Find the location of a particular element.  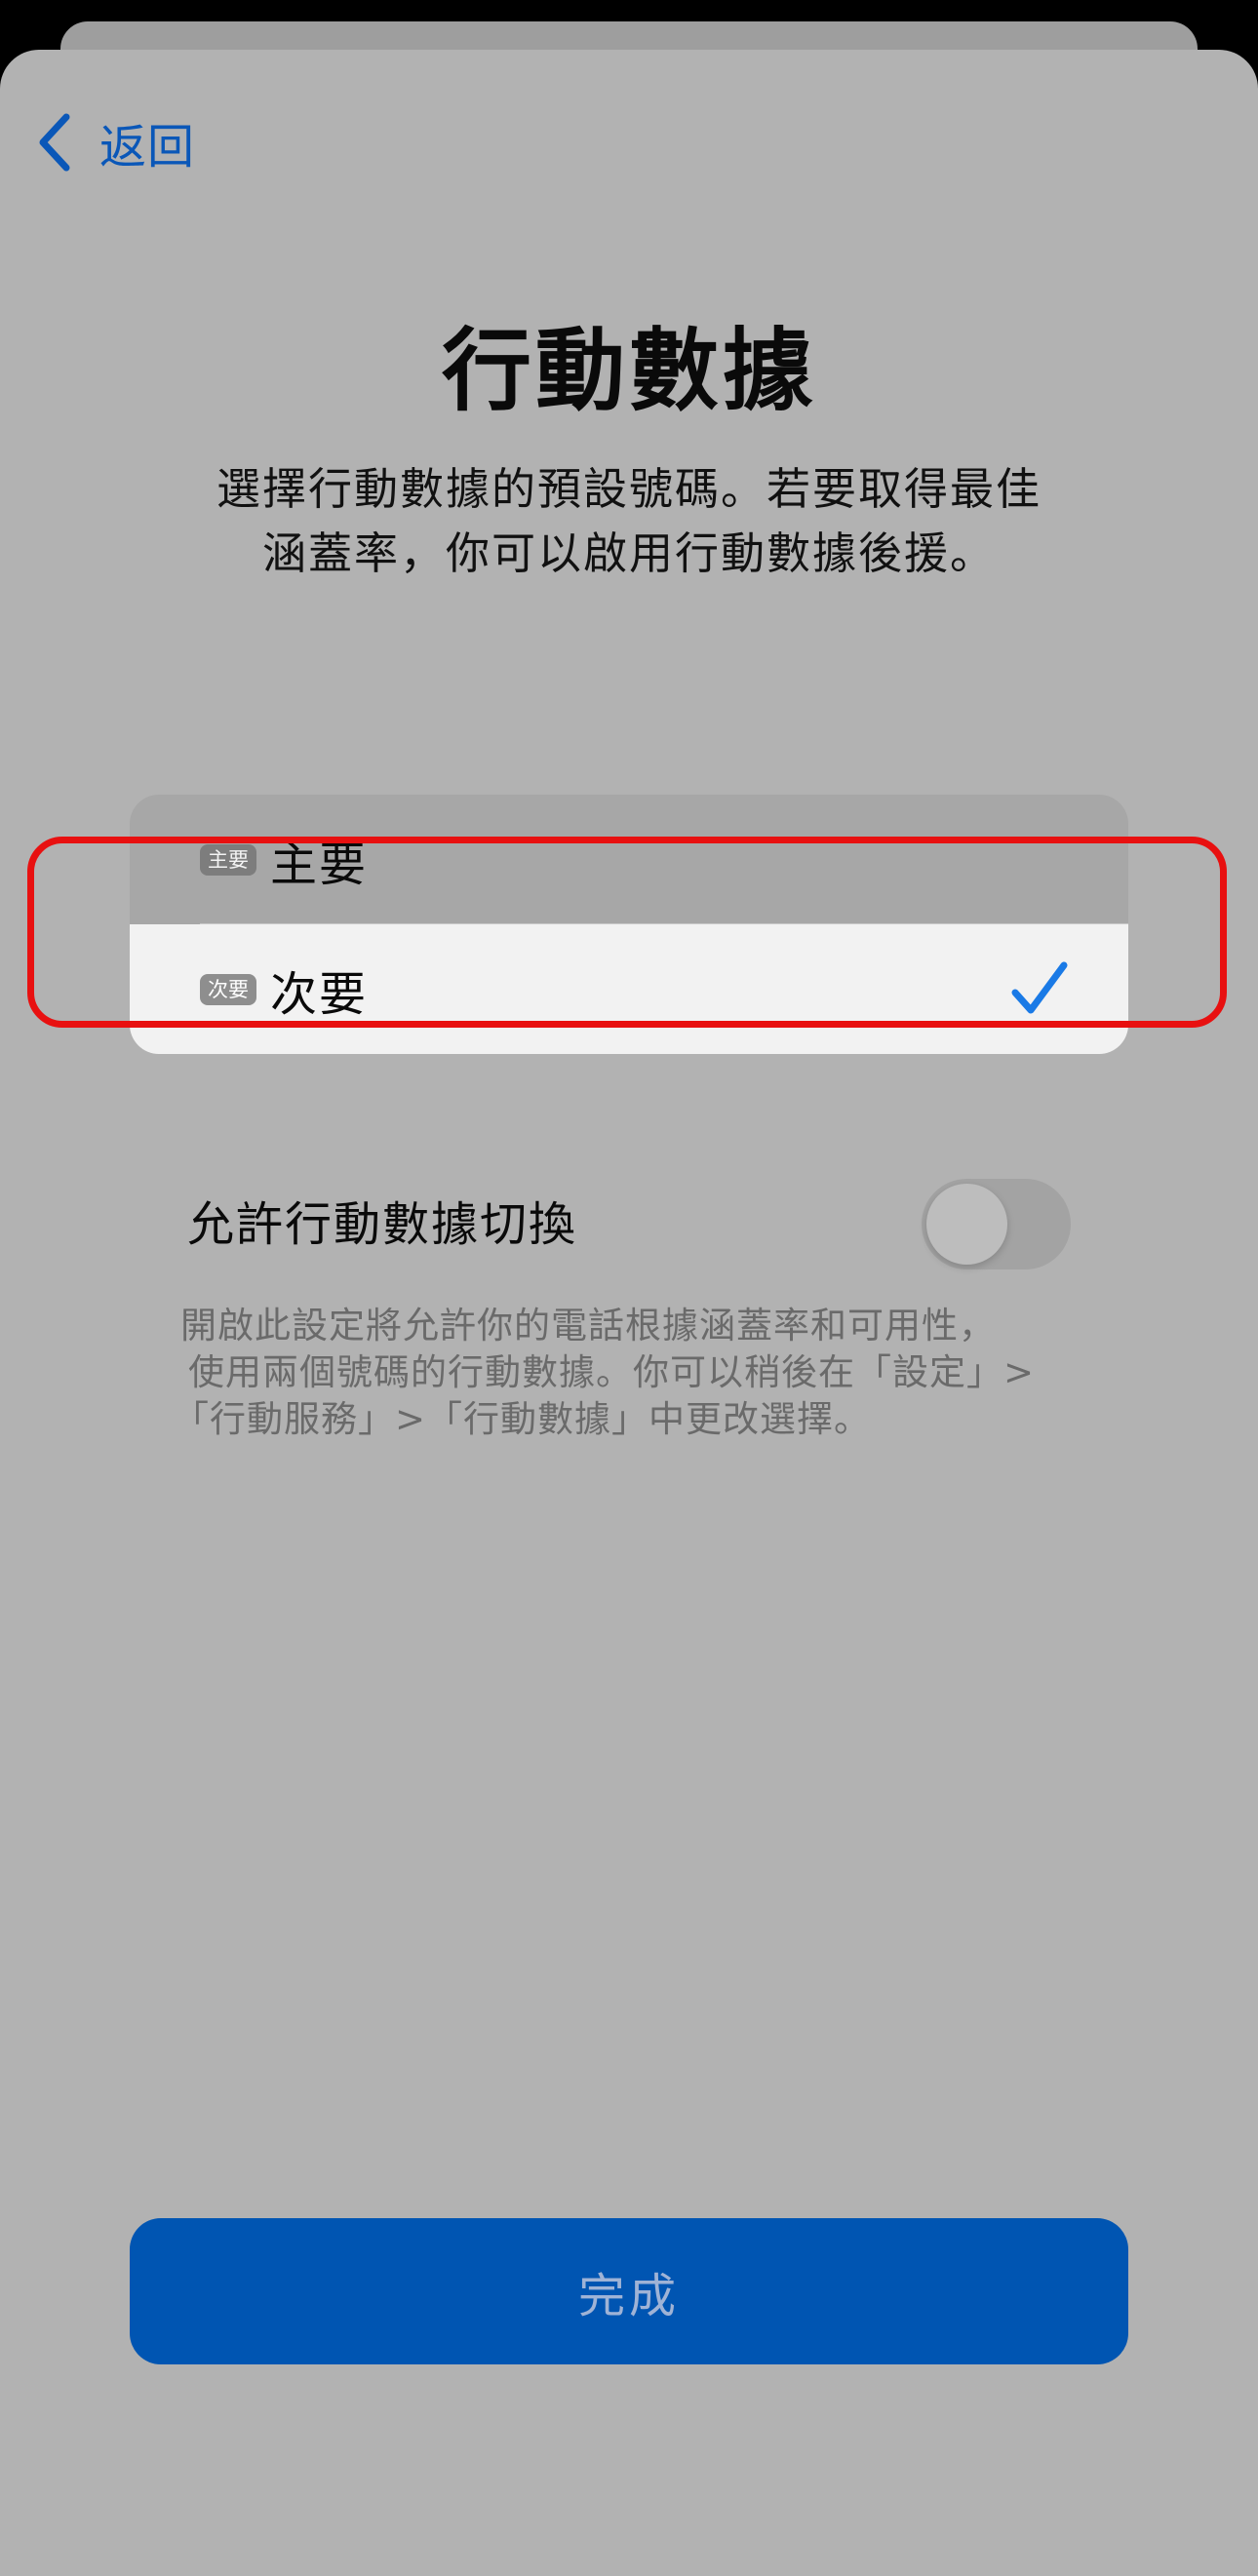

line-label-secondary: 次要 is located at coordinates (319, 994).